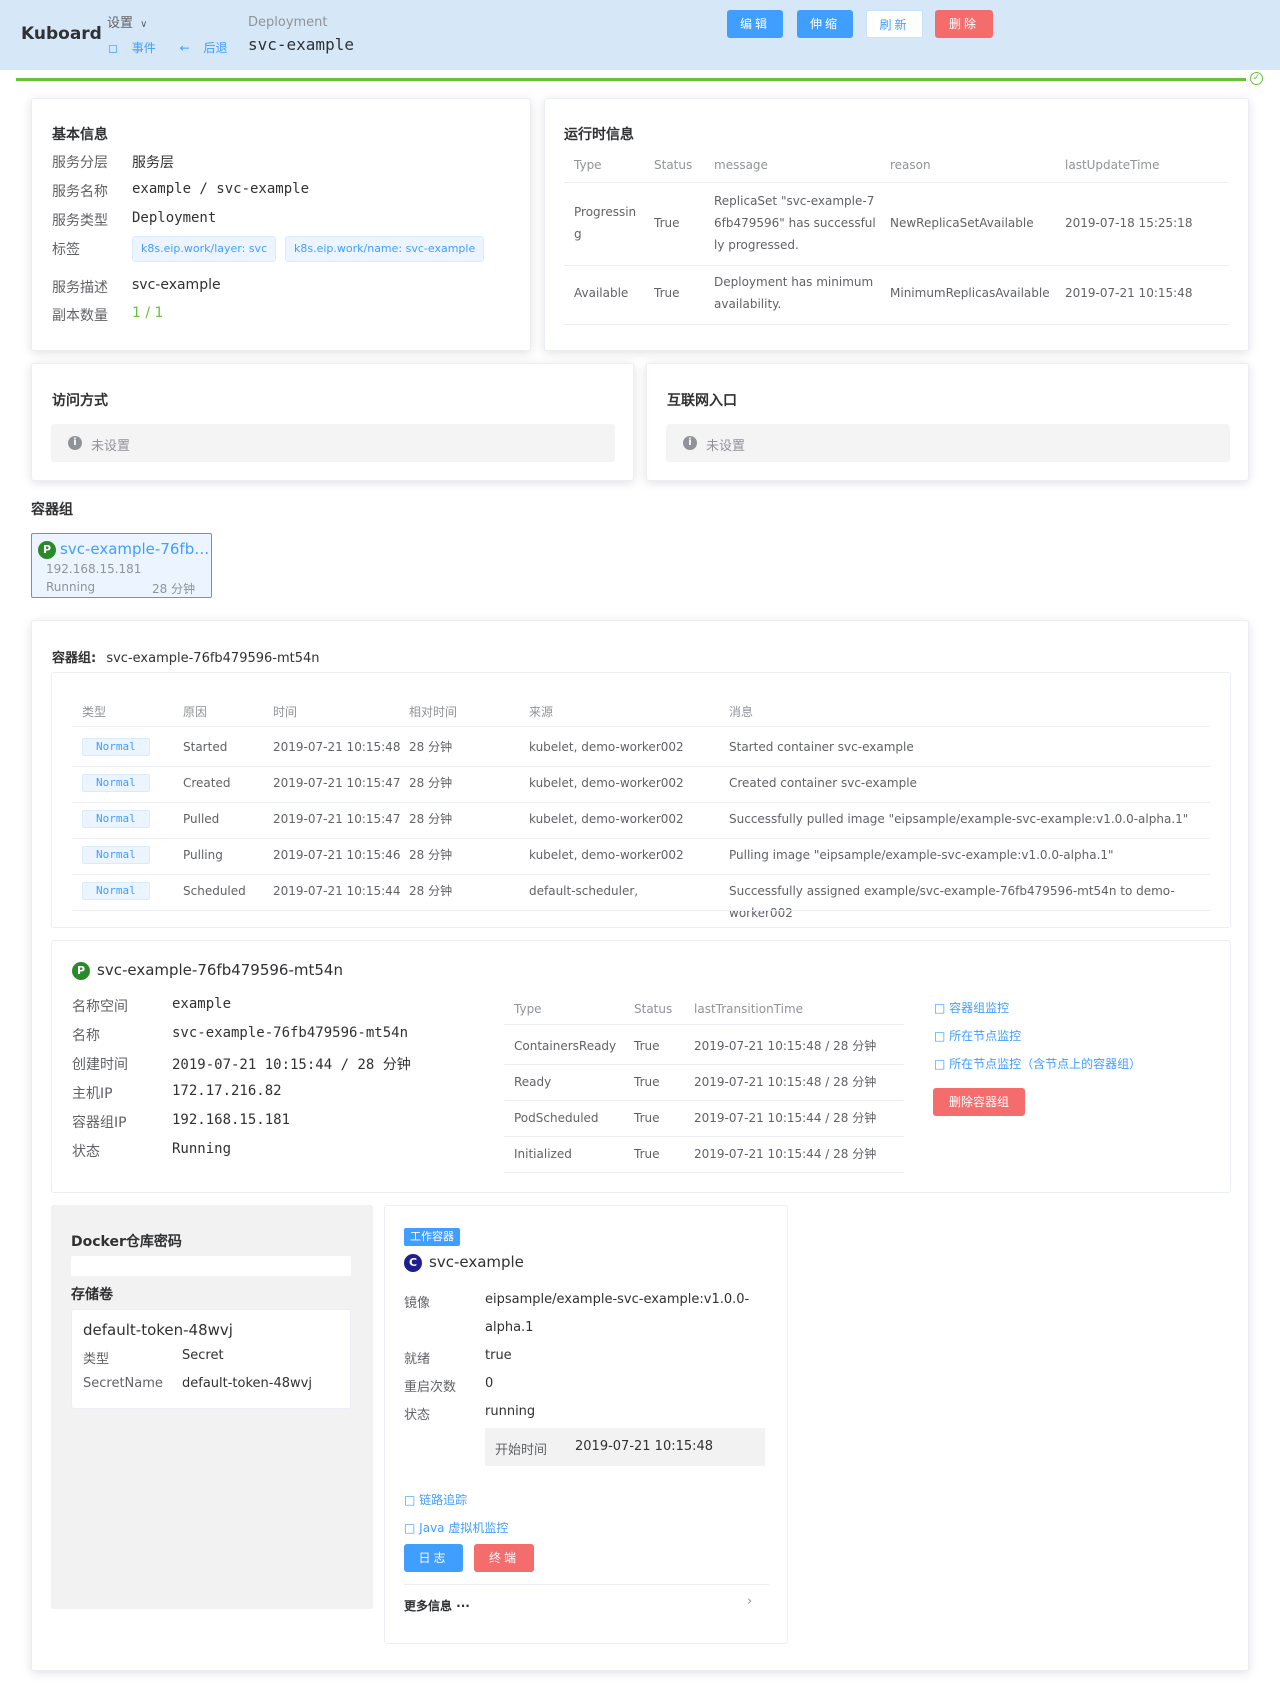 This screenshot has height=1692, width=1280. I want to click on back-link-label: 后退, so click(215, 48).